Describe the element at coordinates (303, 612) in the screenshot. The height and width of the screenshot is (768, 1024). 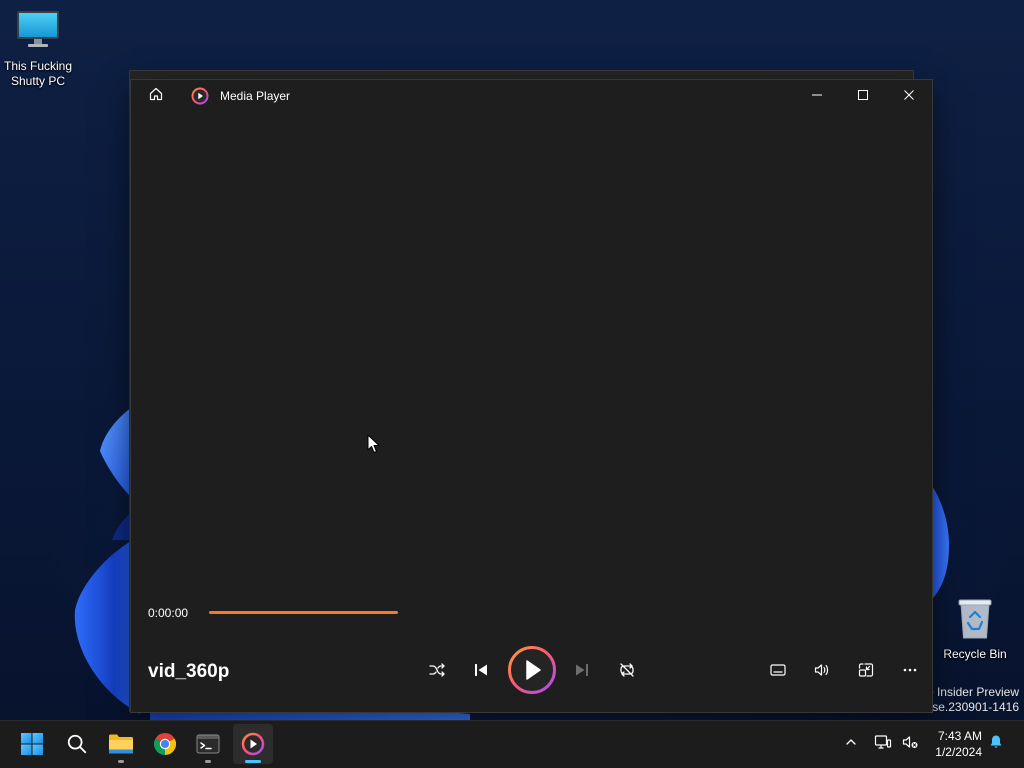
I see `seek-loading-indicator` at that location.